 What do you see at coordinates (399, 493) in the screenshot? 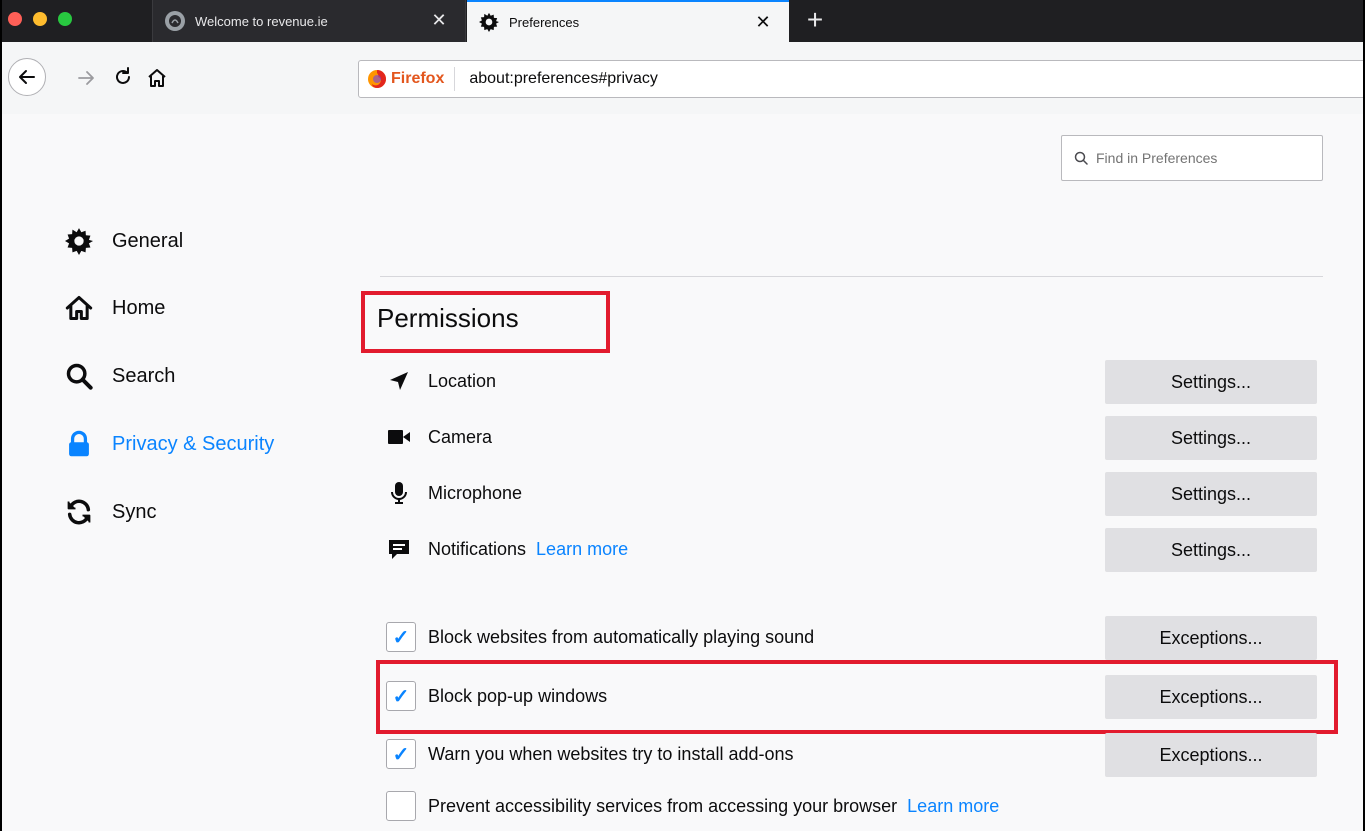
I see `microphone-icon` at bounding box center [399, 493].